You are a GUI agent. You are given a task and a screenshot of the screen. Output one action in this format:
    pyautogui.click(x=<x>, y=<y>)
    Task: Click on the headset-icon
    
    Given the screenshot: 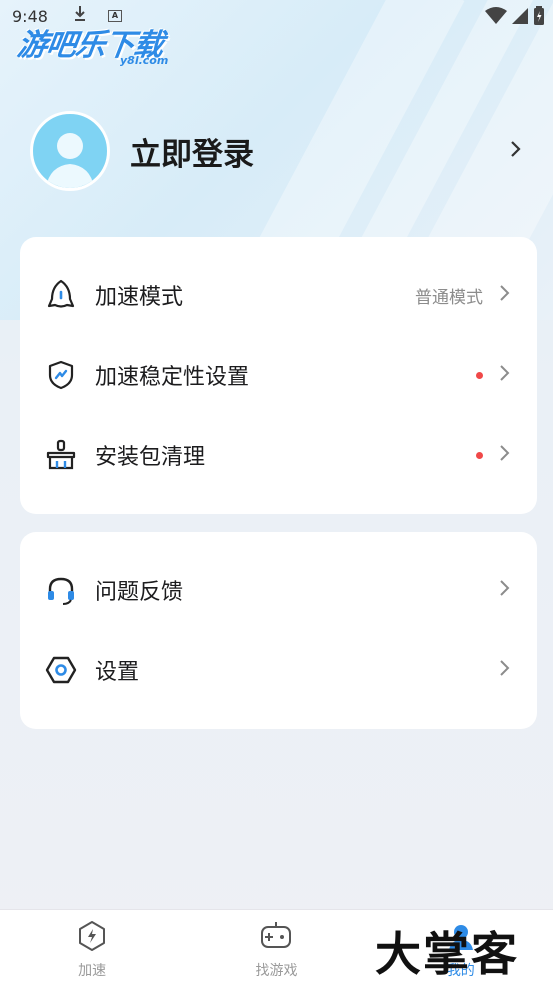 What is the action you would take?
    pyautogui.click(x=61, y=590)
    